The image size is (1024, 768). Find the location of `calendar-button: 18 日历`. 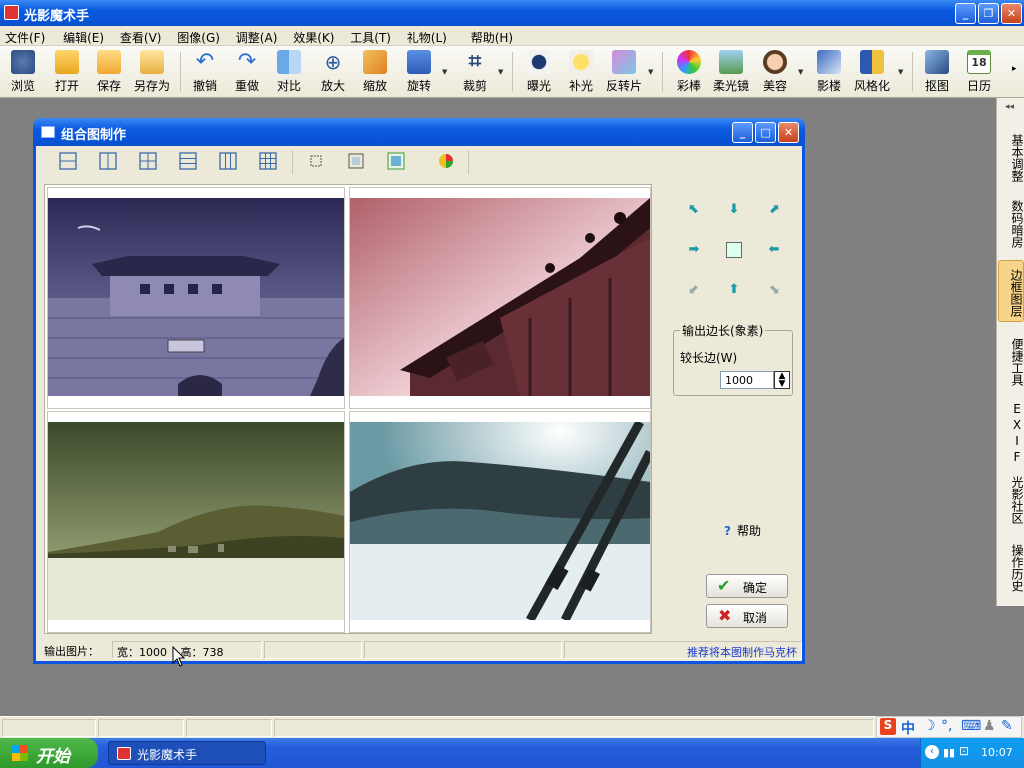

calendar-button: 18 日历 is located at coordinates (979, 72).